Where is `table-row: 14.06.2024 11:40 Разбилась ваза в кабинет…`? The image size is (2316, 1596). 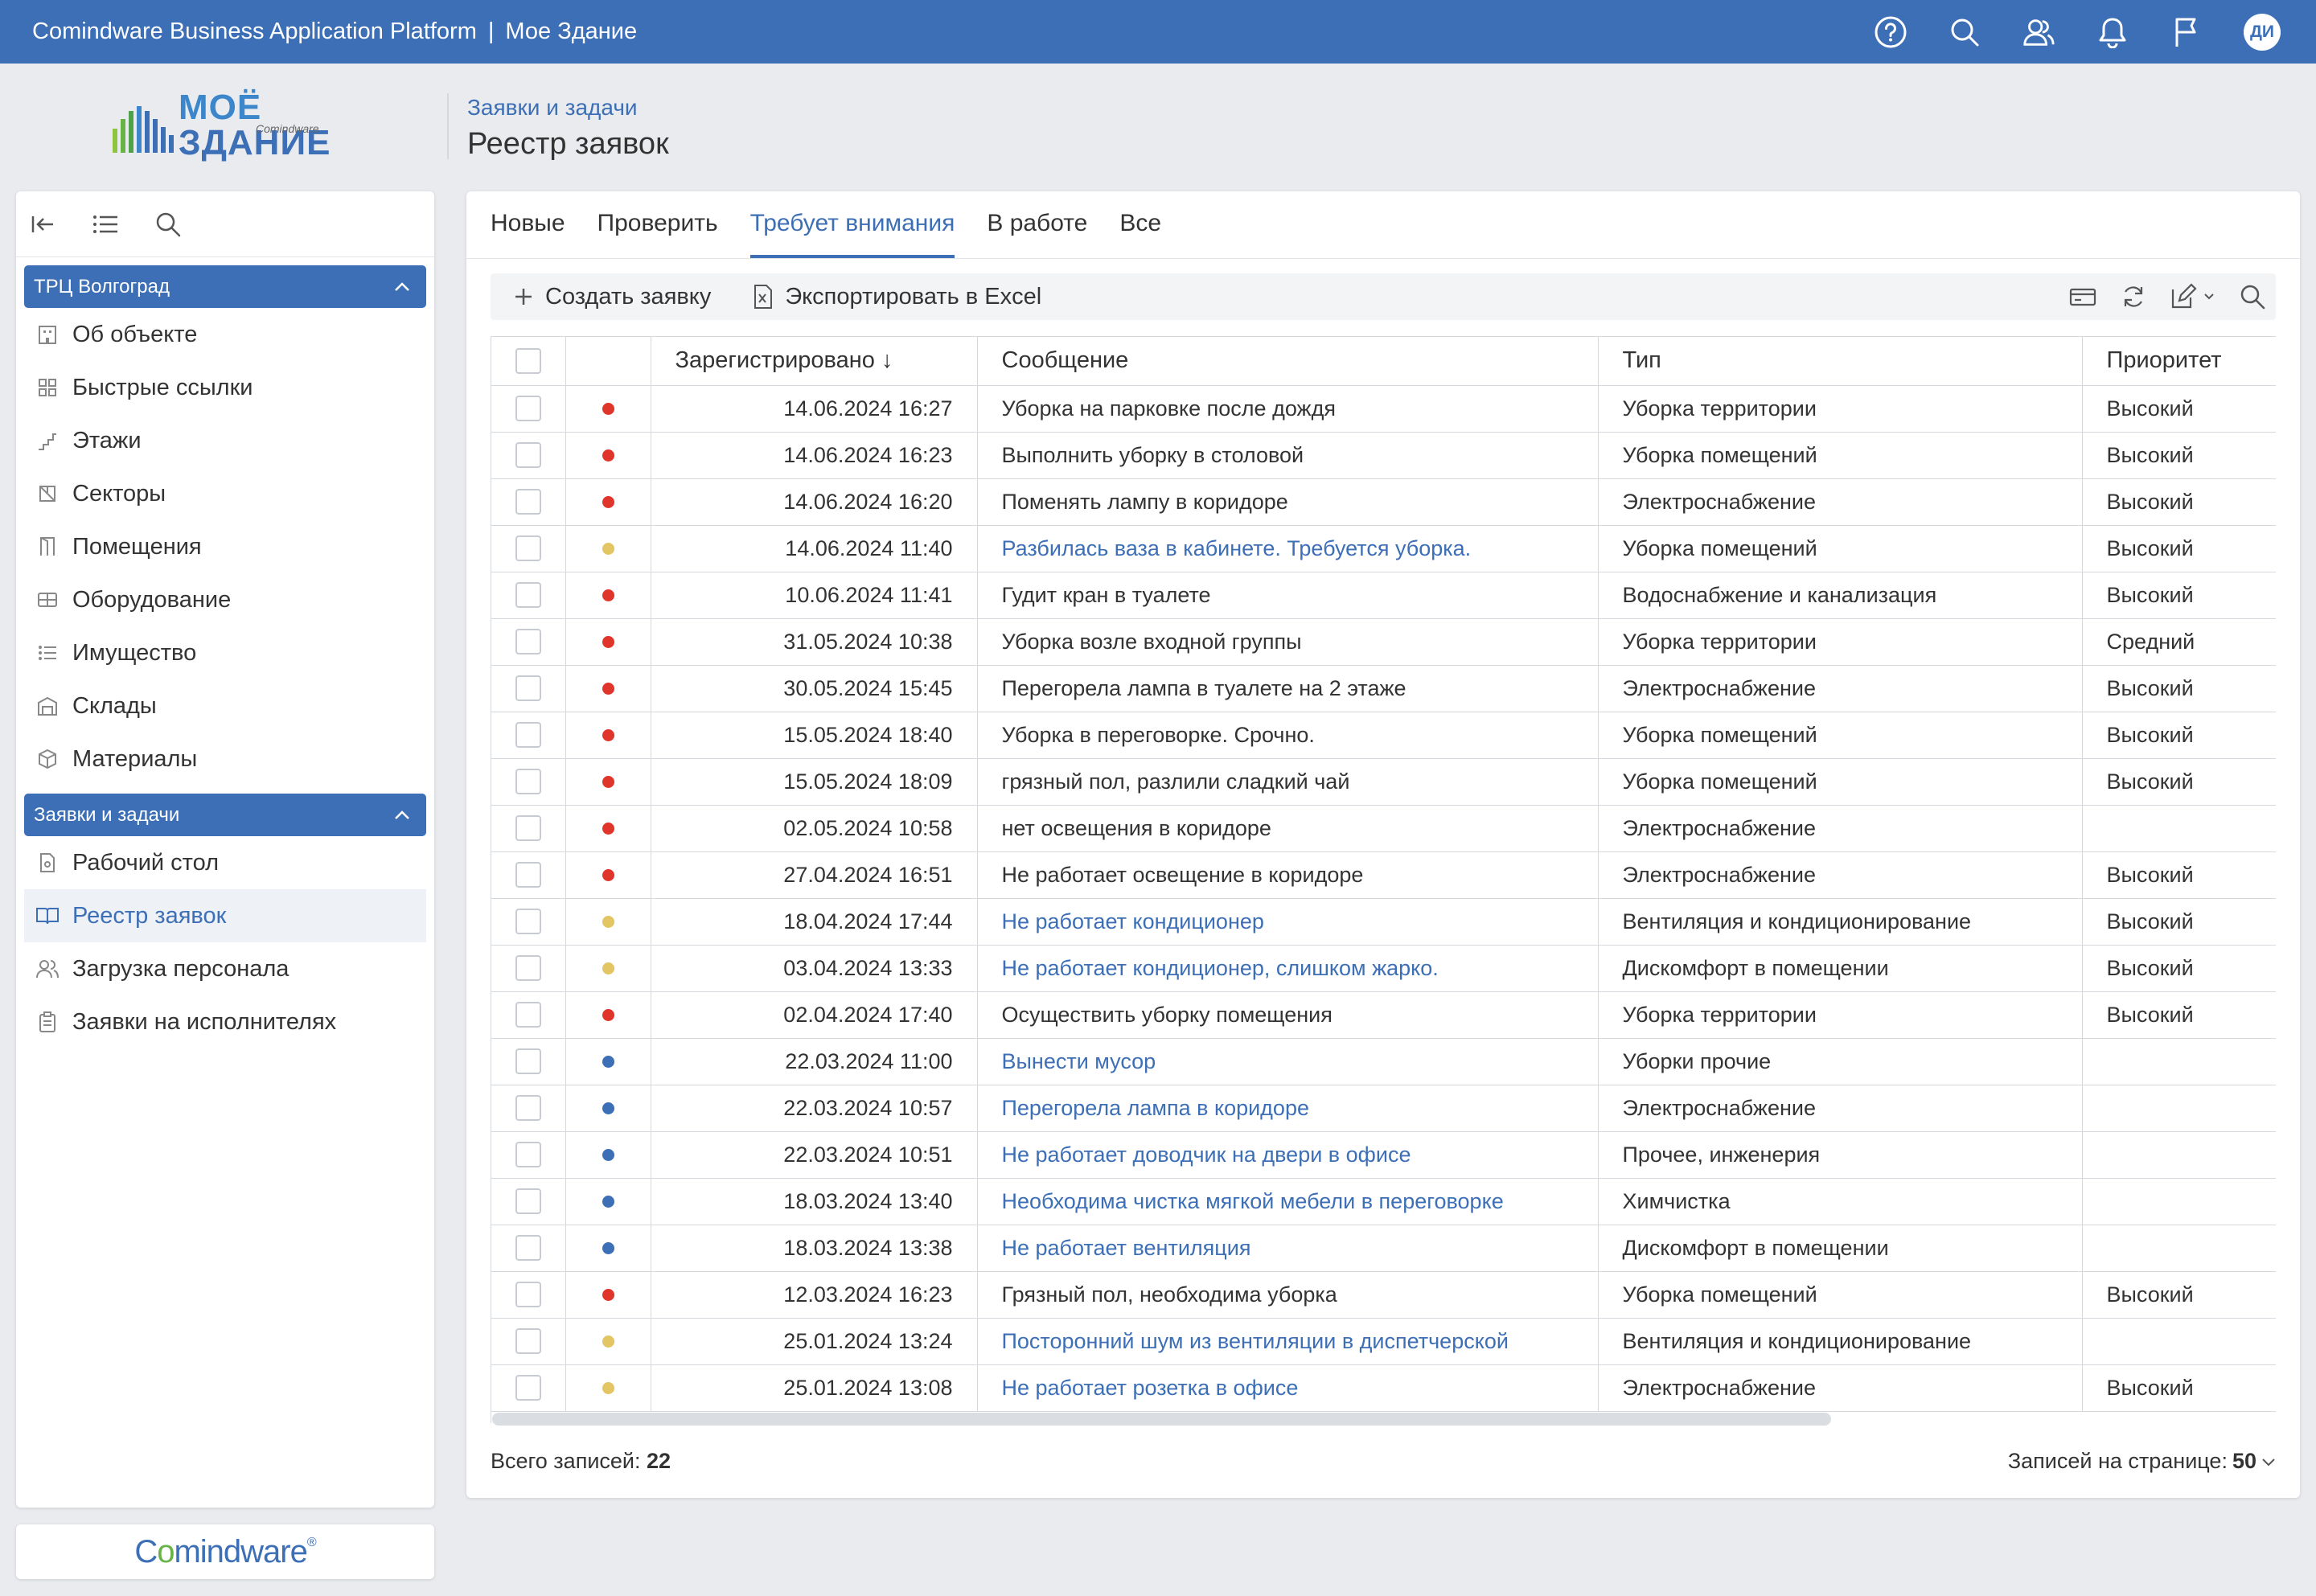 table-row: 14.06.2024 11:40 Разбилась ваза в кабинет… is located at coordinates (1383, 548).